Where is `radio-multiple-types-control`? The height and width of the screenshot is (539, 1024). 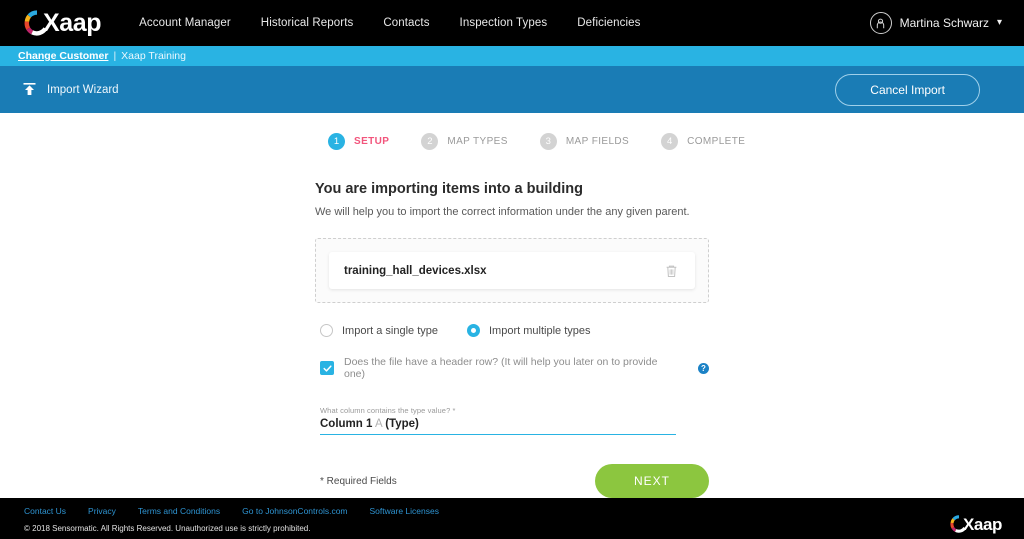 radio-multiple-types-control is located at coordinates (473, 330).